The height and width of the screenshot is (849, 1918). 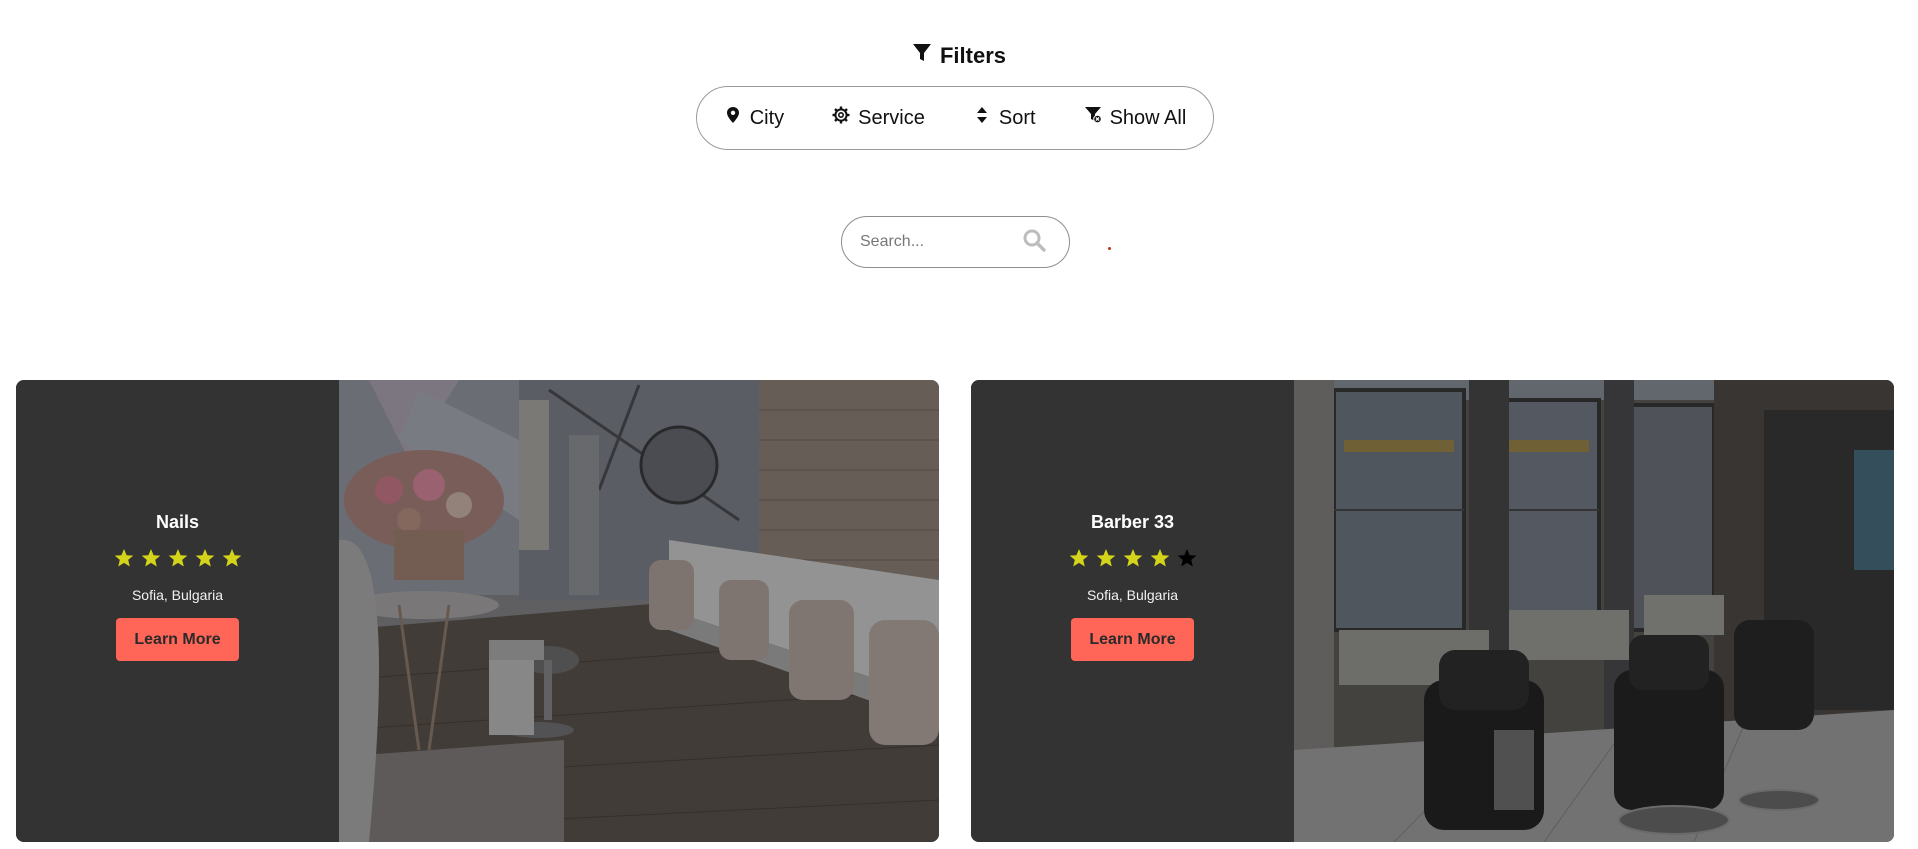 I want to click on salon-card-info: Nails Sofia, Bulgaria Learn More, so click(x=177, y=611).